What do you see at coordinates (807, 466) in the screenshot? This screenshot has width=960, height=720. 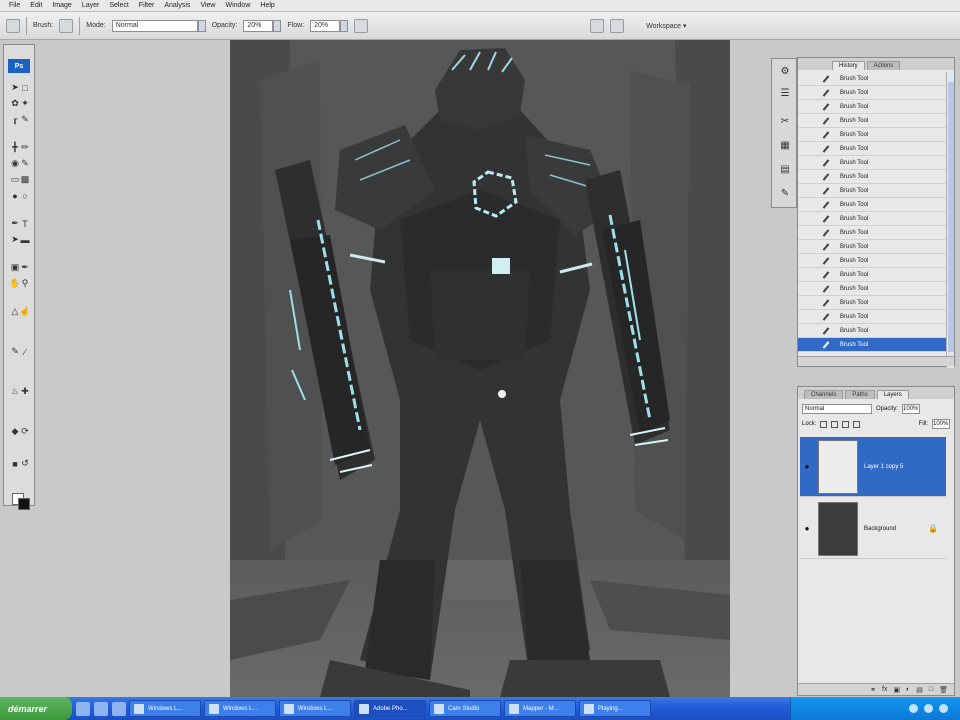 I see `visibility-eye-icon: ●` at bounding box center [807, 466].